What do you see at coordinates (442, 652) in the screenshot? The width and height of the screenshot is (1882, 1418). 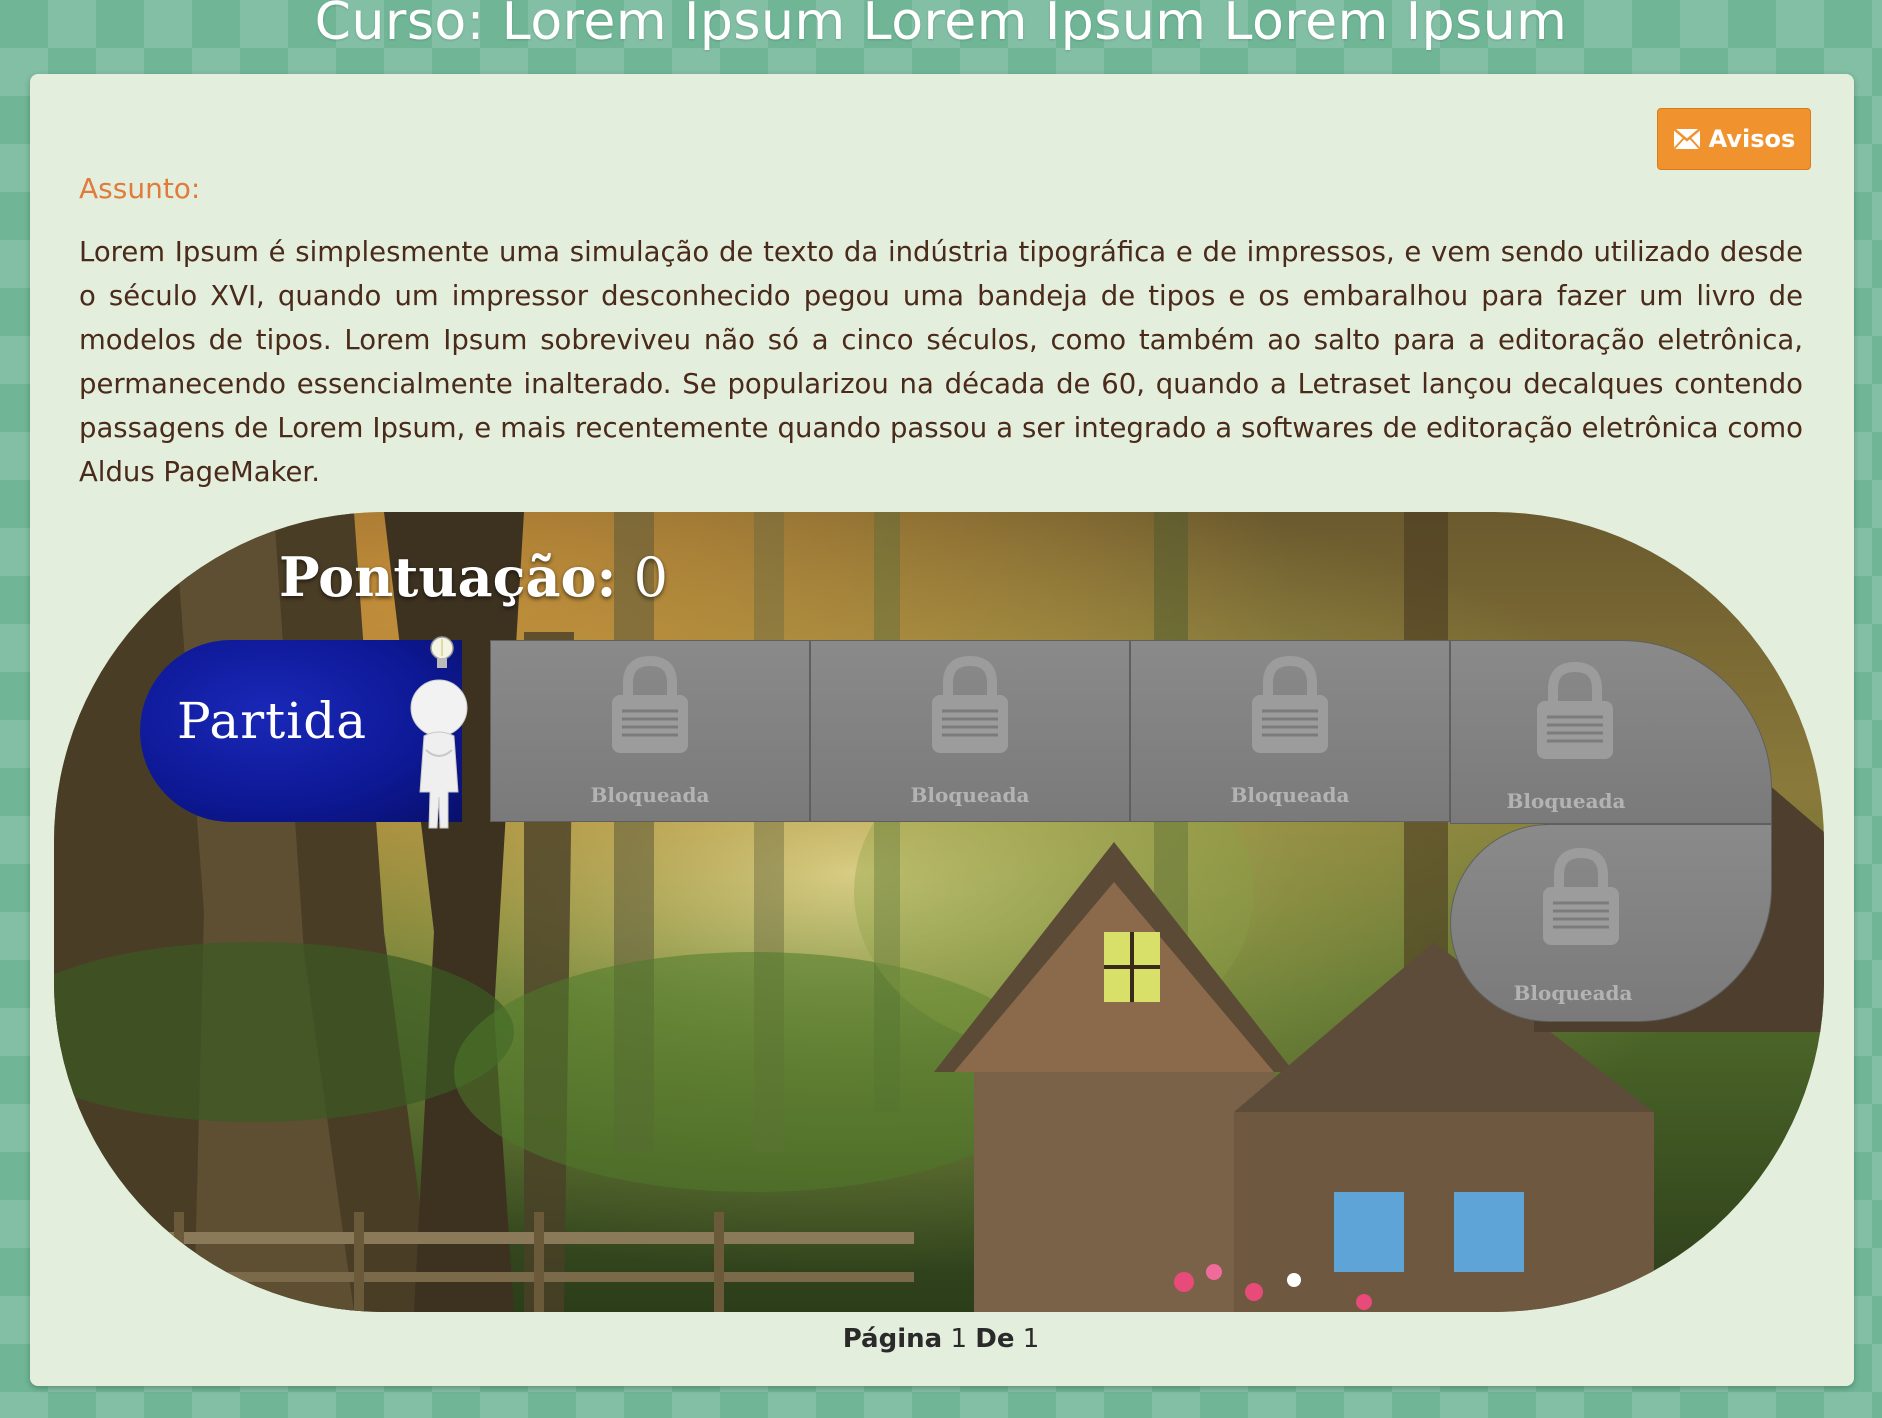 I see `lightbulb-icon` at bounding box center [442, 652].